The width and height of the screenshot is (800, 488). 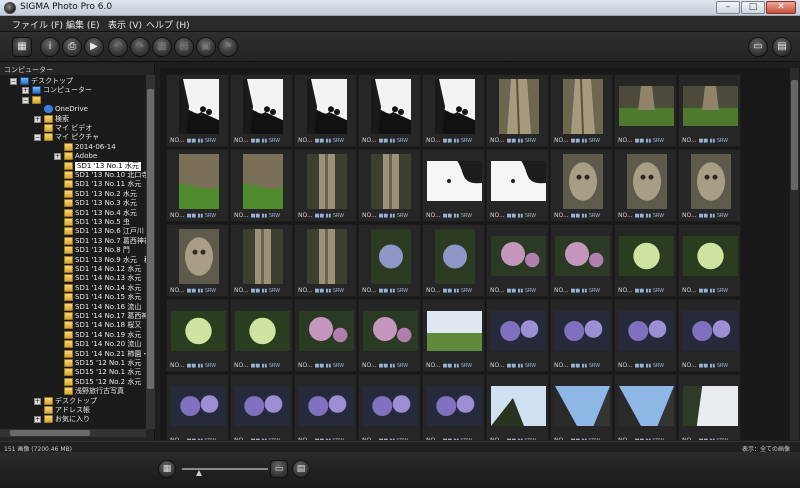 What do you see at coordinates (162, 47) in the screenshot?
I see `grid-icon: ▦` at bounding box center [162, 47].